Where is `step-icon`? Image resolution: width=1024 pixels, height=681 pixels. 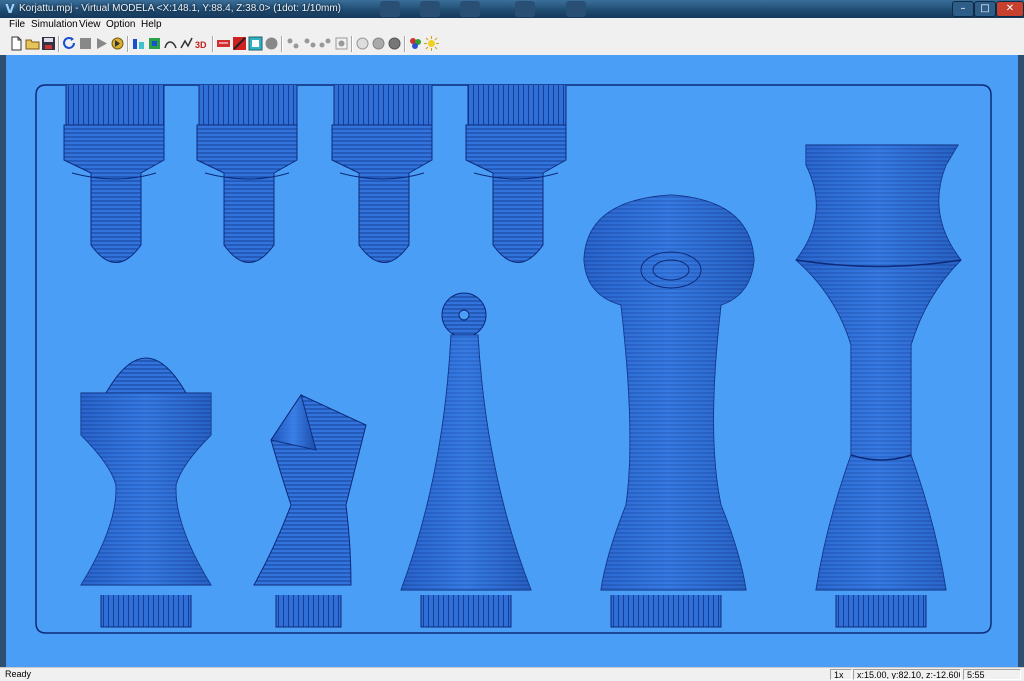 step-icon is located at coordinates (117, 43).